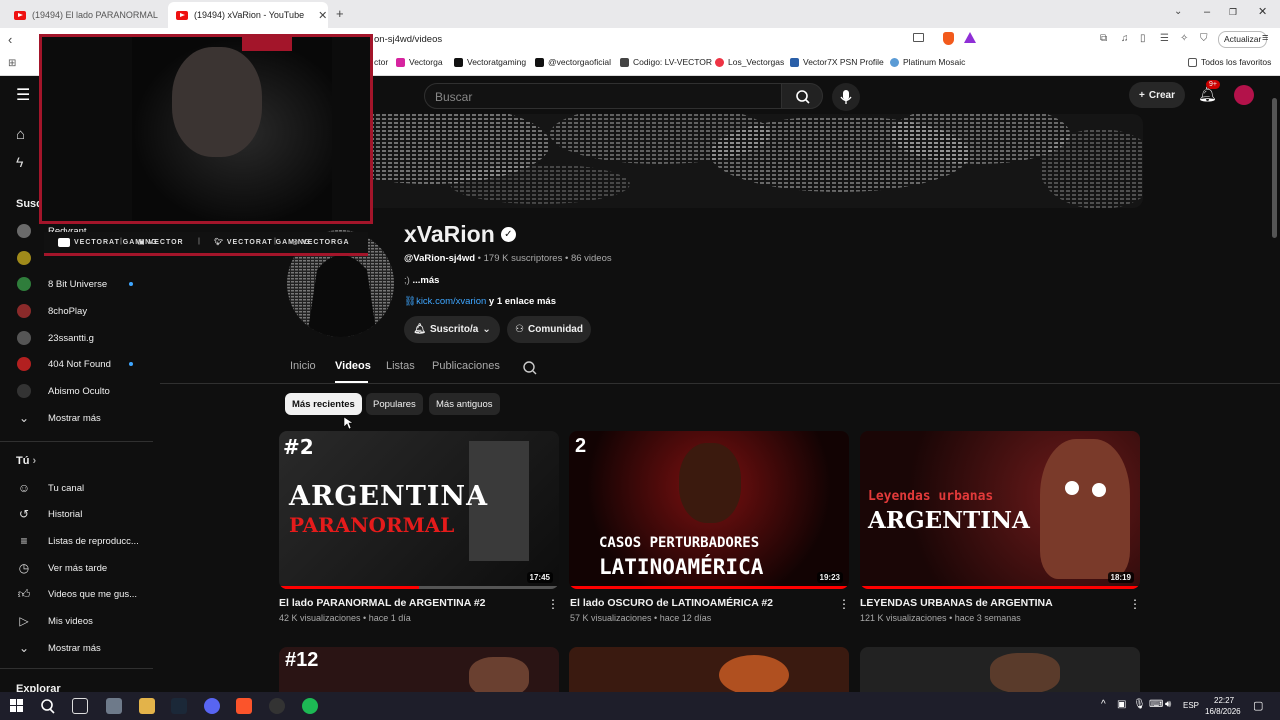  What do you see at coordinates (530, 368) in the screenshot?
I see `search-channel-icon` at bounding box center [530, 368].